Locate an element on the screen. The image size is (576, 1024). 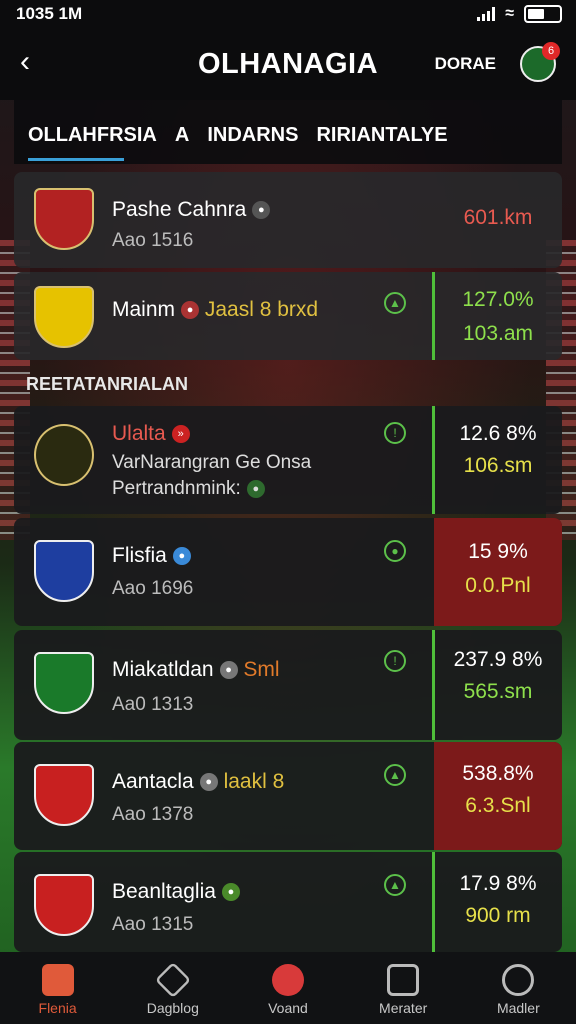
status-time: 1035 1M is located at coordinates (49, 13).